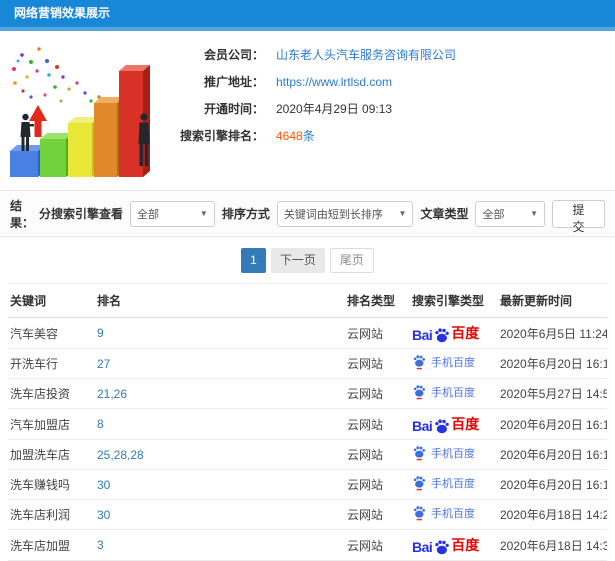  Describe the element at coordinates (112, 394) in the screenshot. I see `rank-link: 21,26` at that location.